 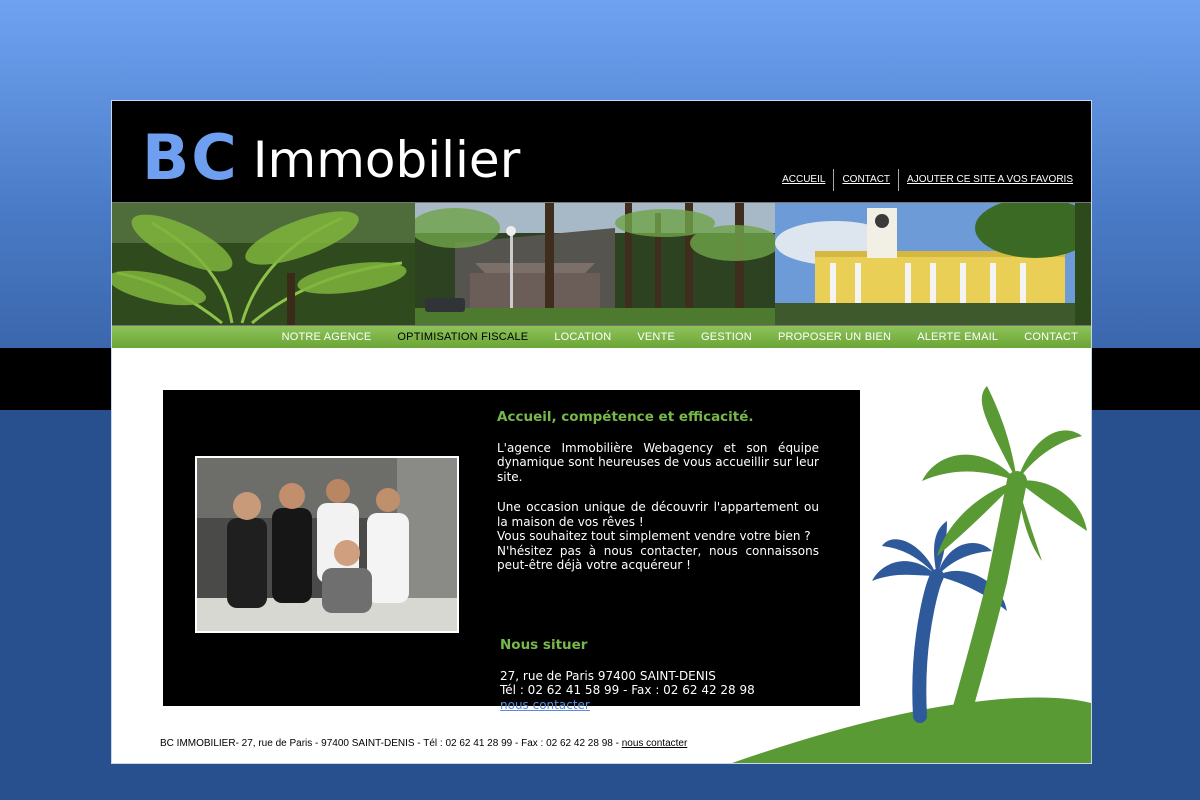 I want to click on logo-name: Immobilier, so click(x=386, y=160).